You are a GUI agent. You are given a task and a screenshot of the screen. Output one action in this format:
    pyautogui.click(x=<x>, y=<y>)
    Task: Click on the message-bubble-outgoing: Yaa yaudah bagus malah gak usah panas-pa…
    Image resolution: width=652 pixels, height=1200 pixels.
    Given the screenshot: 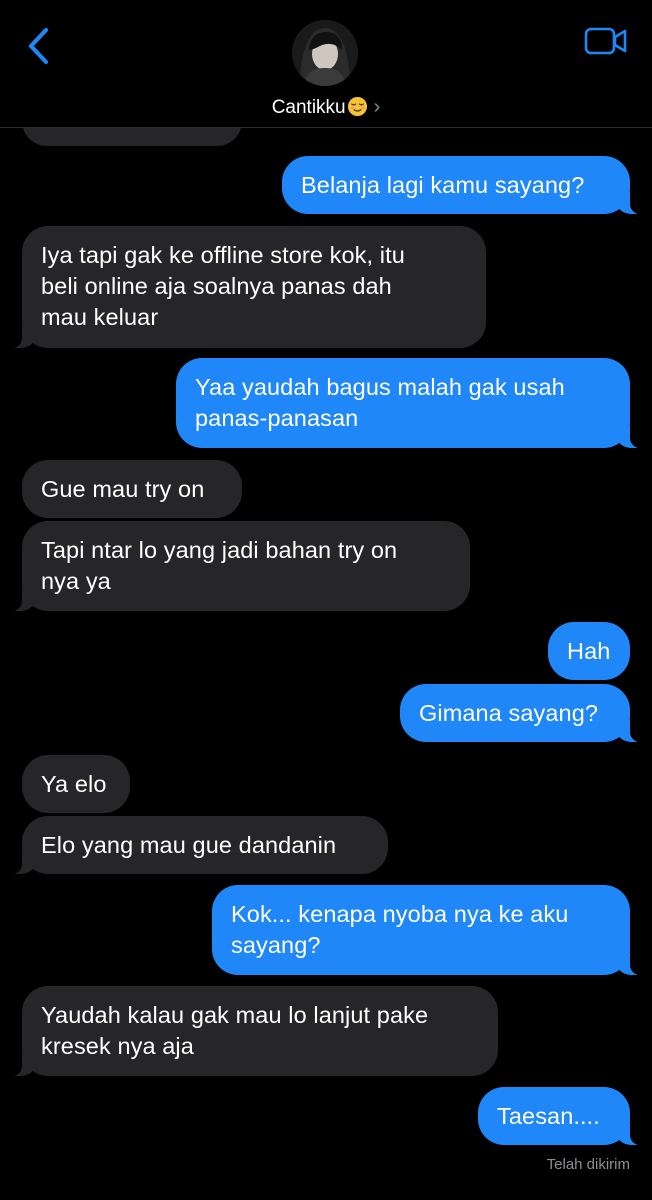 What is the action you would take?
    pyautogui.click(x=410, y=403)
    